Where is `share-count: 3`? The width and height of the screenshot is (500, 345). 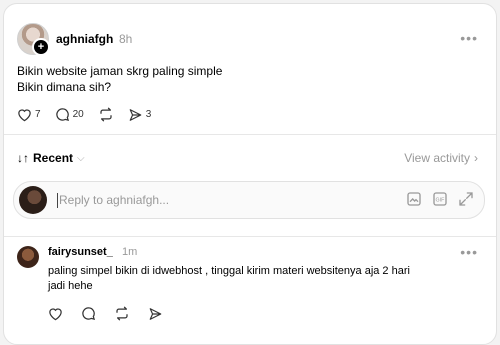
share-count: 3 is located at coordinates (148, 114).